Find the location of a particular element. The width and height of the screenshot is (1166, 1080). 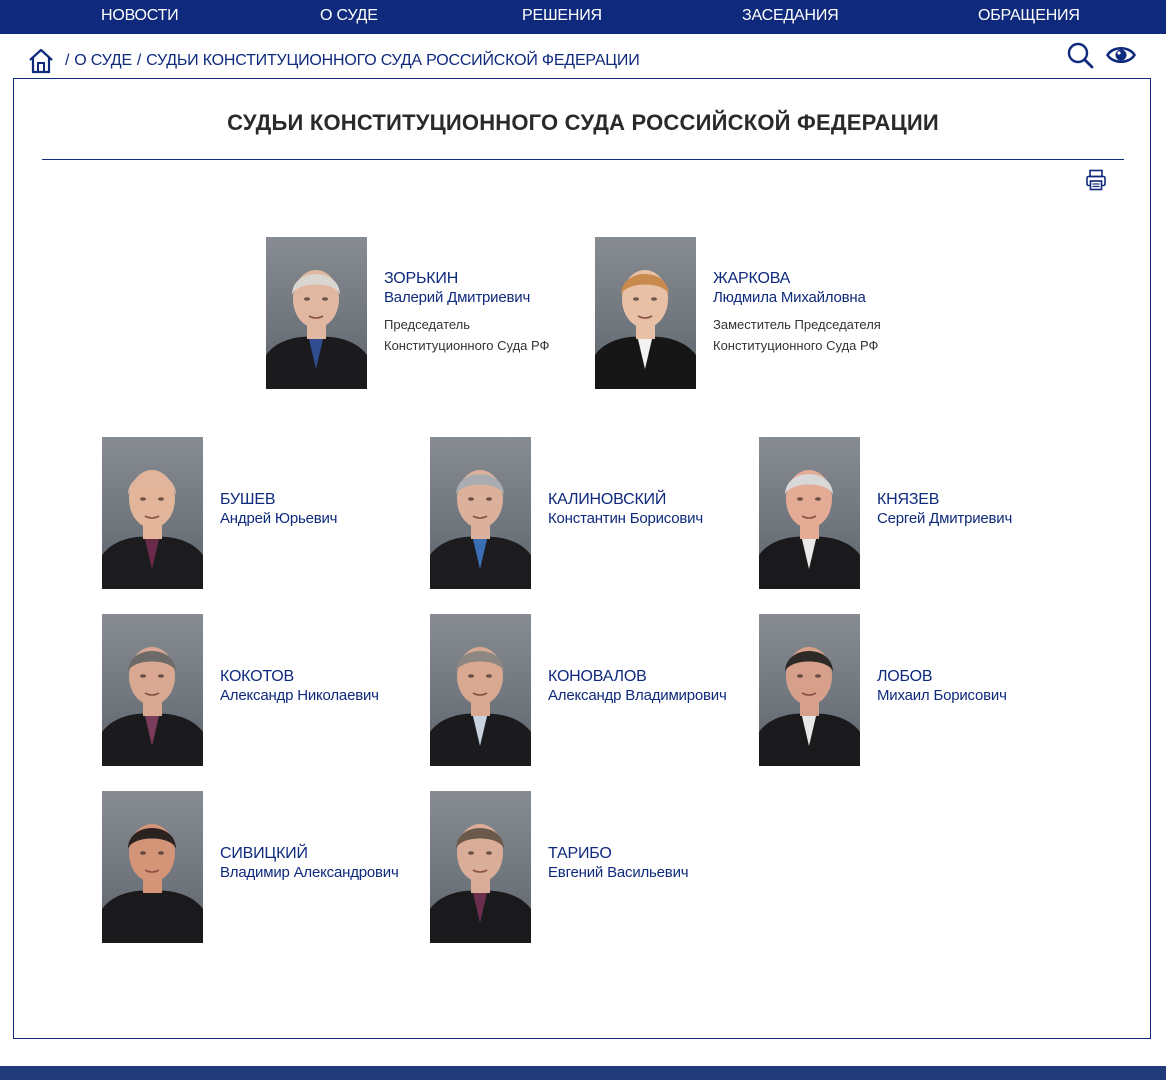

nav-decisions: РЕШЕНИЯ is located at coordinates (562, 17).